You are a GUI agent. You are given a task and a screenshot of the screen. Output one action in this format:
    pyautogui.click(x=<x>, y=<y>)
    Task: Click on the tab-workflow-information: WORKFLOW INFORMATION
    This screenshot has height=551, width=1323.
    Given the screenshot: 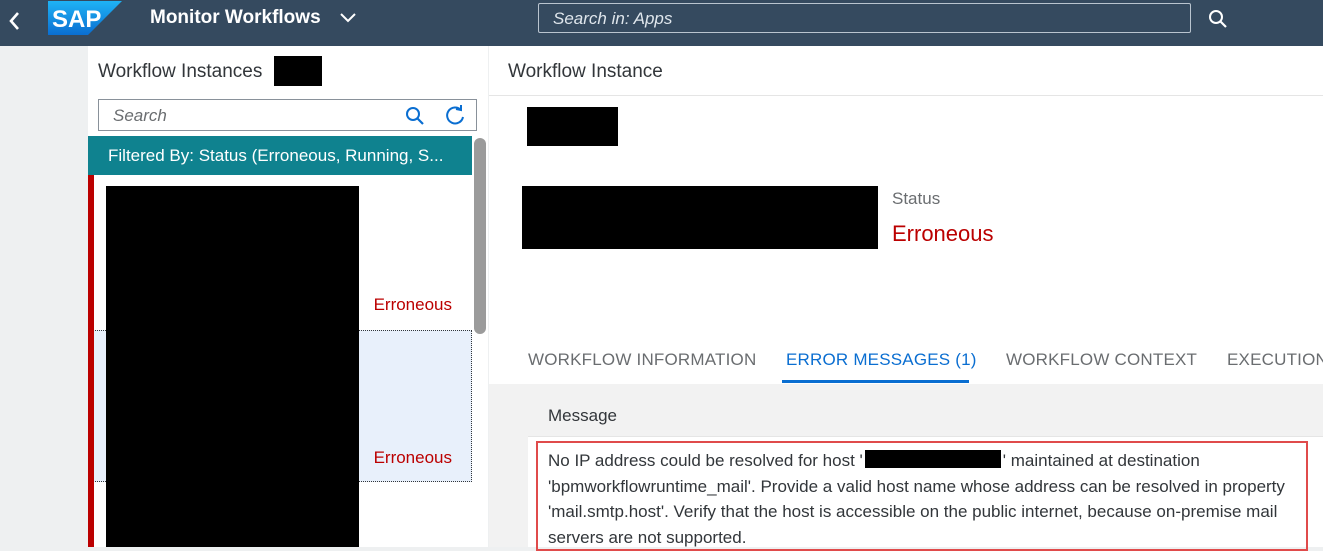 What is the action you would take?
    pyautogui.click(x=642, y=360)
    